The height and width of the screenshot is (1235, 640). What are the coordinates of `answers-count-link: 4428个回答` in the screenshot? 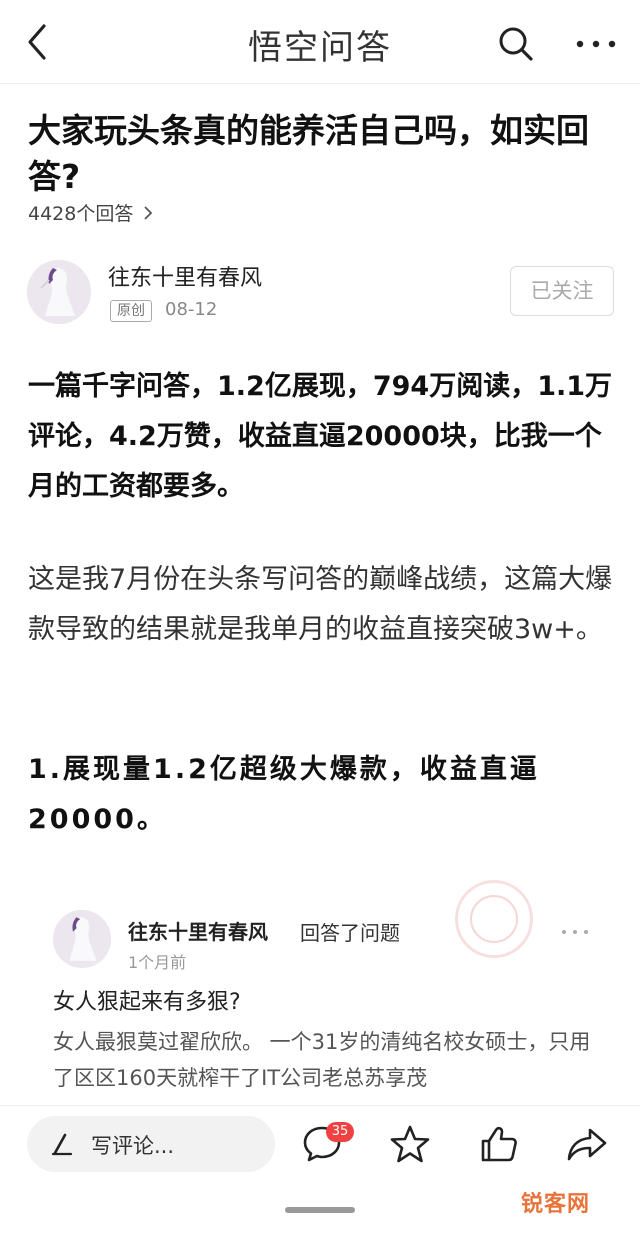 It's located at (90, 212).